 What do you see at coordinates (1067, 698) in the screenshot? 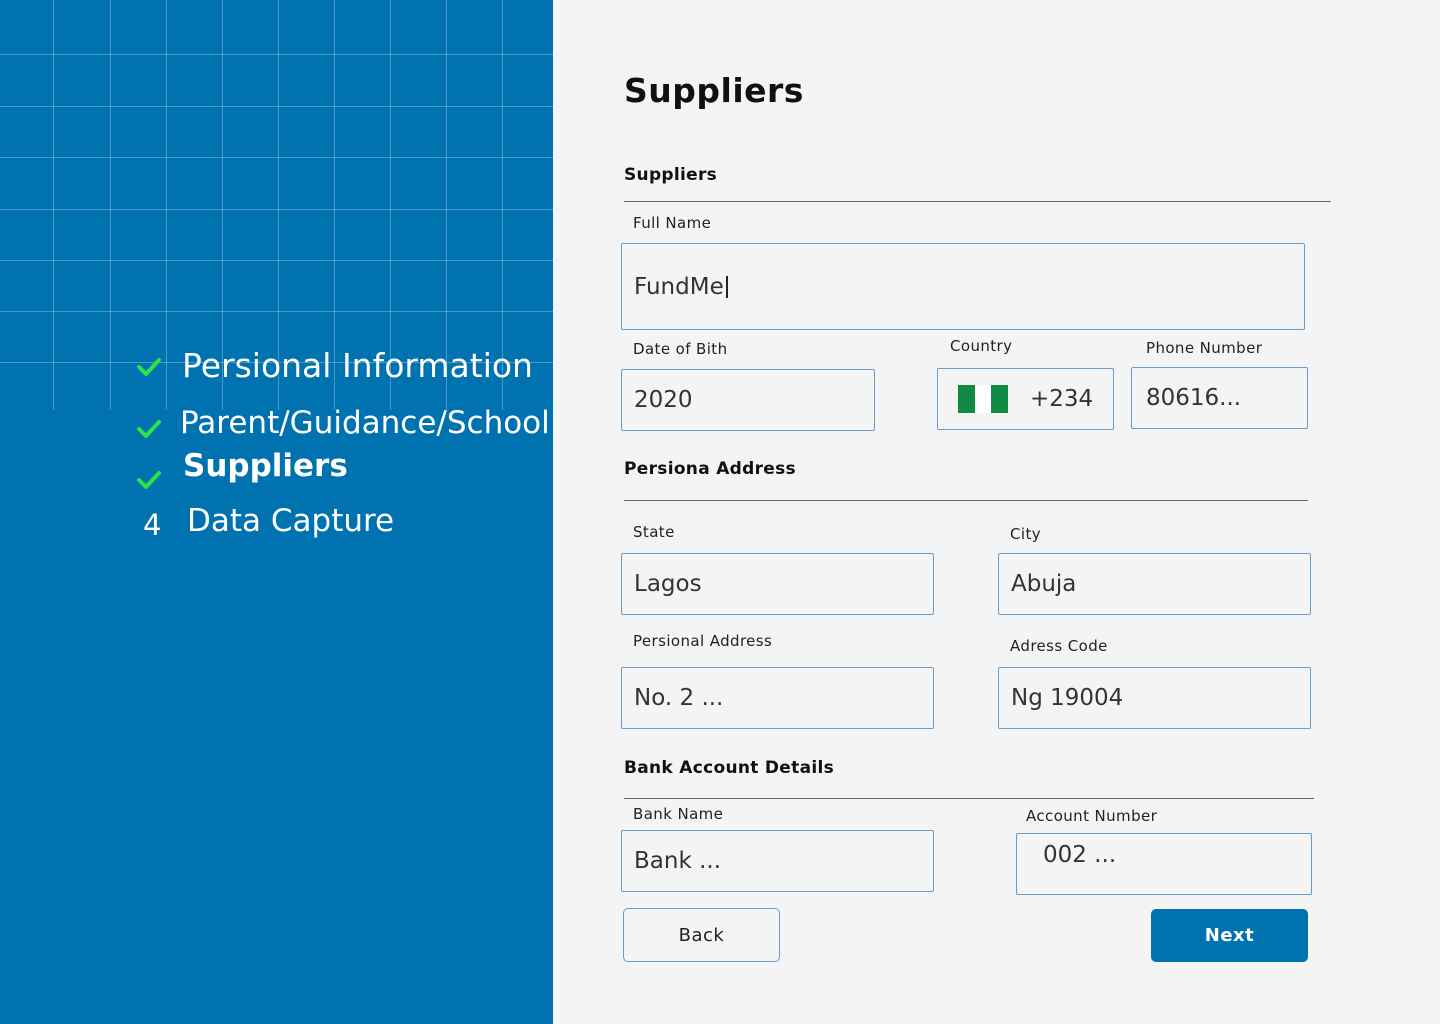
I see `address-code-value: Ng 19004` at bounding box center [1067, 698].